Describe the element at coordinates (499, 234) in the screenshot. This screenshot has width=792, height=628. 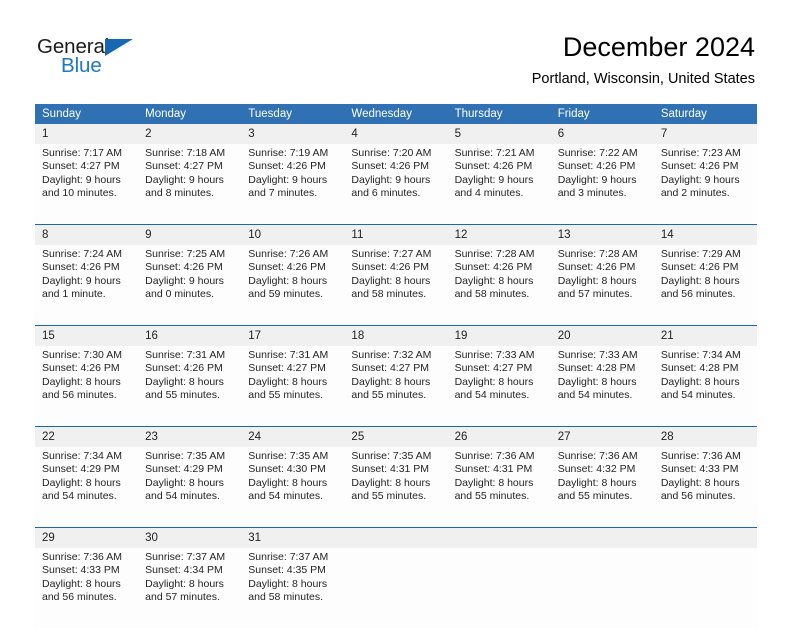
I see `day-number: 12` at that location.